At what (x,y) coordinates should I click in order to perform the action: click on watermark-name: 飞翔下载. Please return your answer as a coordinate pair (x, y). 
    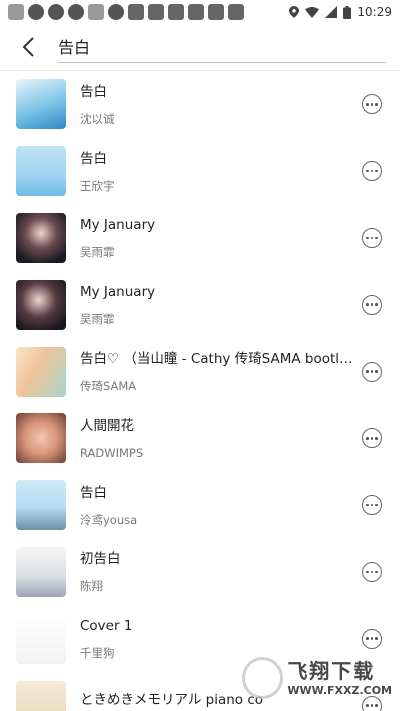
    Looking at the image, I should click on (331, 670).